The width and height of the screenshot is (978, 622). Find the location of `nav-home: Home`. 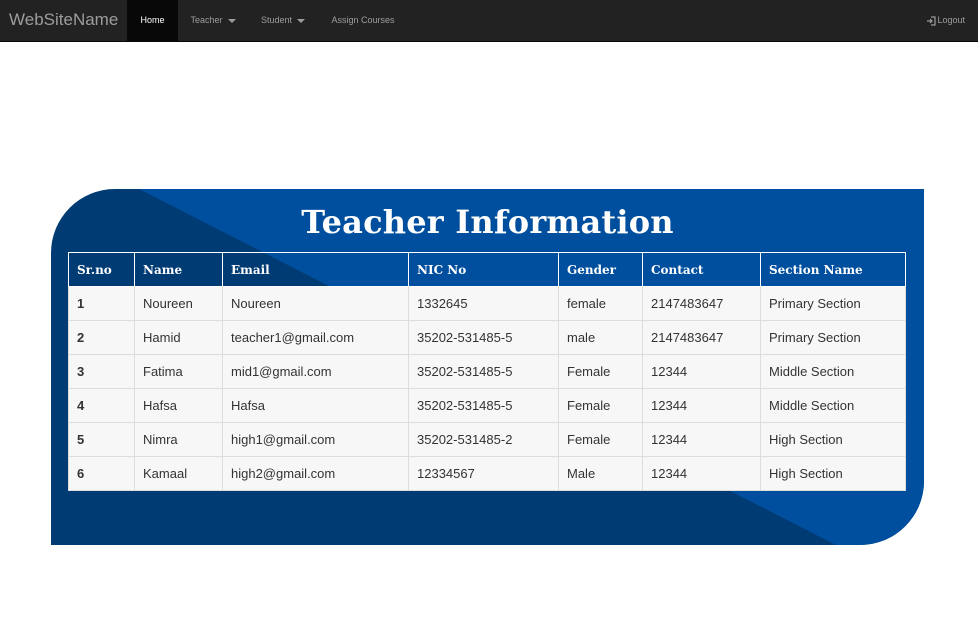

nav-home: Home is located at coordinates (152, 21).